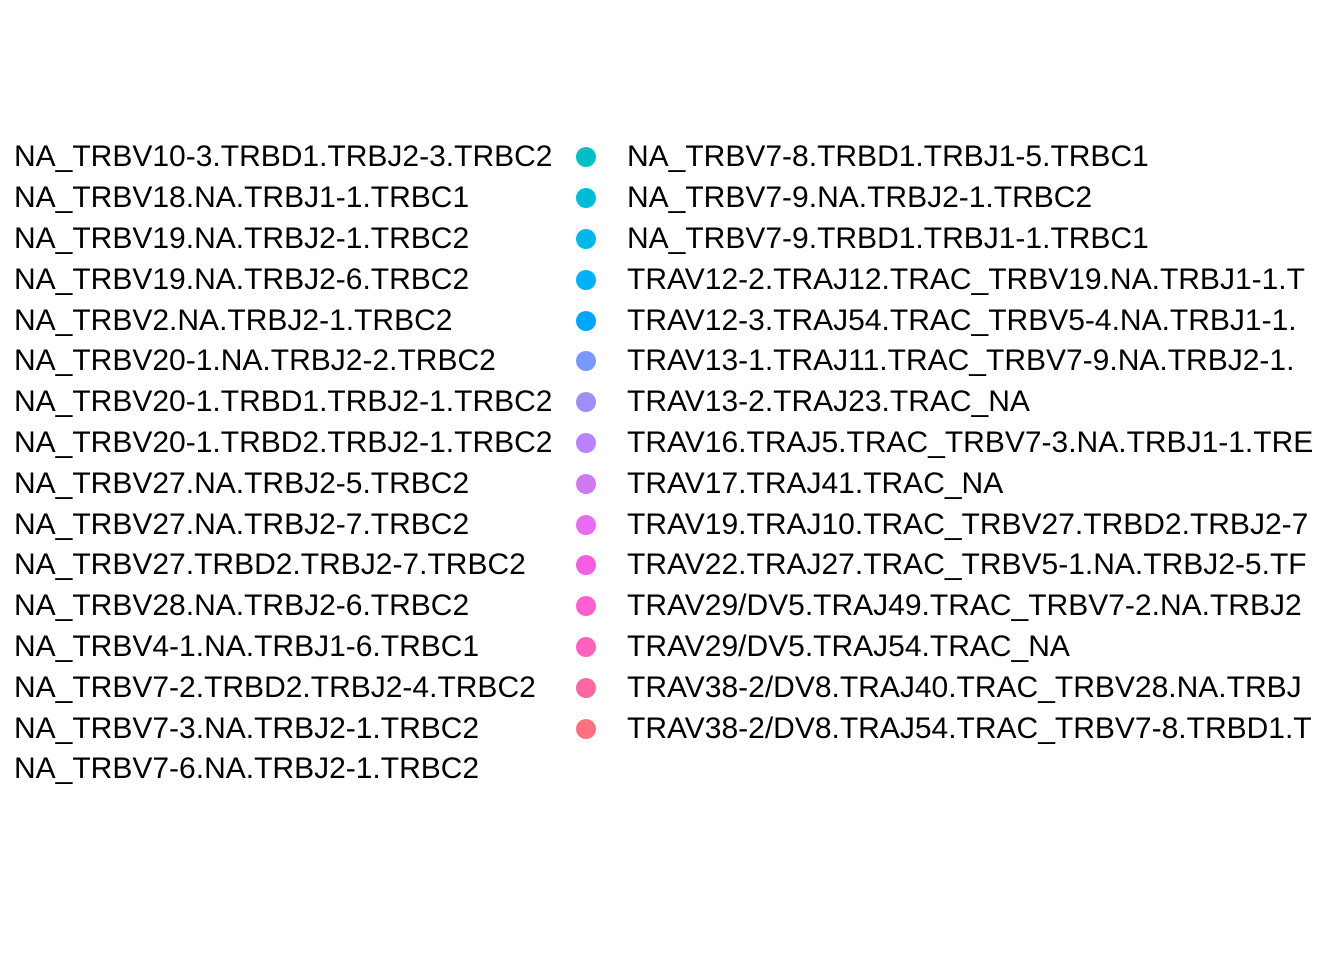 This screenshot has height=960, width=1344. What do you see at coordinates (242, 279) in the screenshot?
I see `legend-label: NA_TRBV19.NA.TRBJ2-6.TRBC2` at bounding box center [242, 279].